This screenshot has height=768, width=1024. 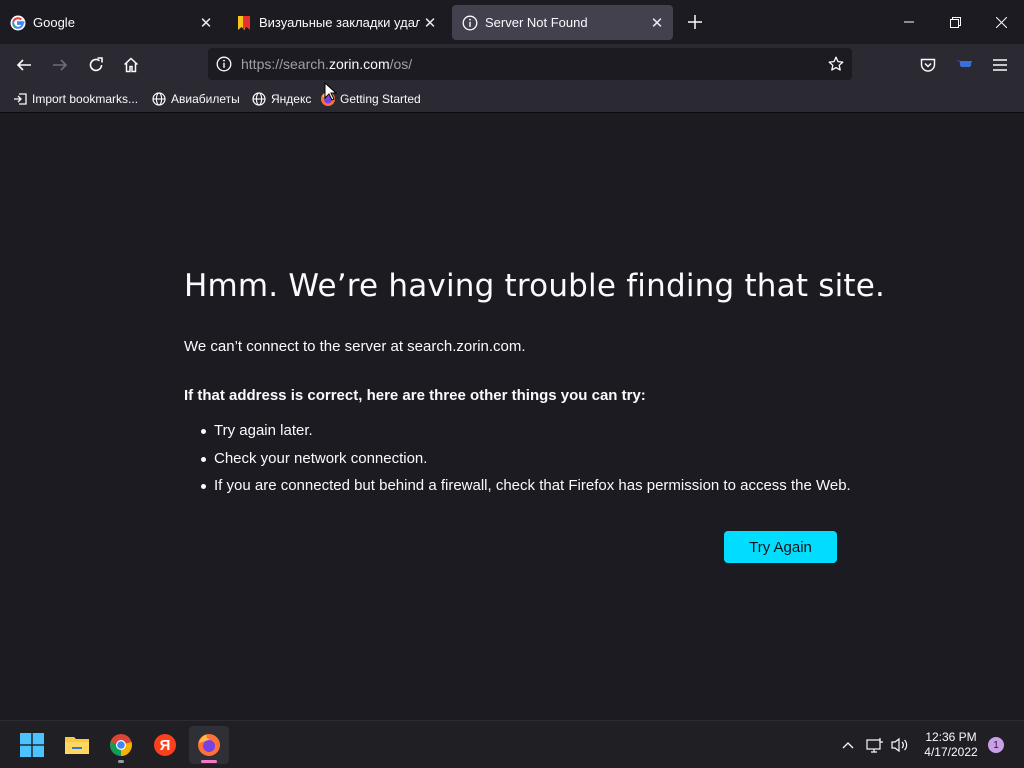 What do you see at coordinates (380, 99) in the screenshot?
I see `bookmark-label: Getting Started` at bounding box center [380, 99].